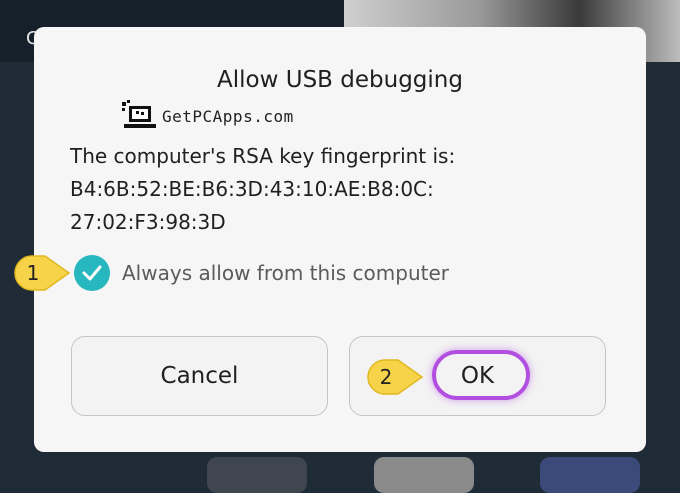  I want to click on laptop-logo-icon, so click(139, 114).